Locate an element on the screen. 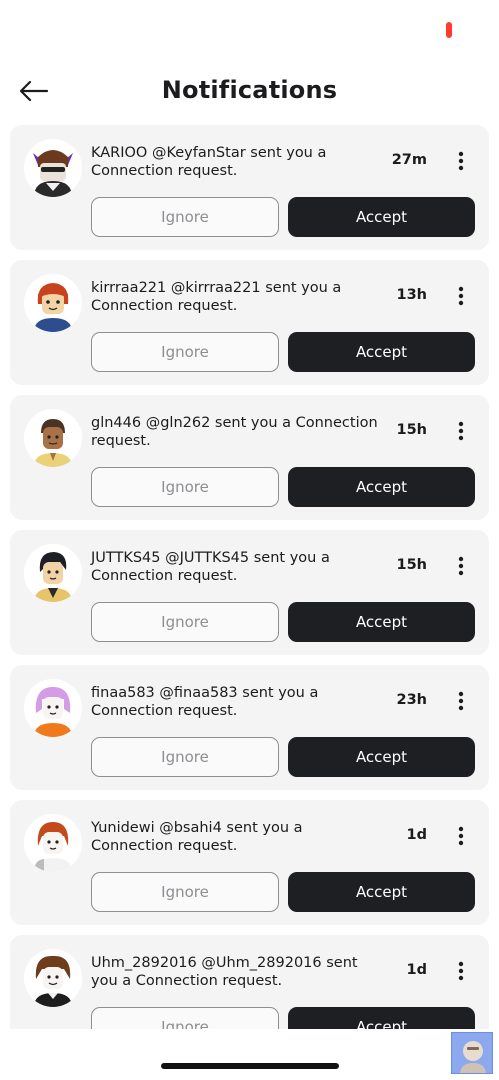 Image resolution: width=499 pixels, height=1080 pixels. header: Notifications is located at coordinates (249, 92).